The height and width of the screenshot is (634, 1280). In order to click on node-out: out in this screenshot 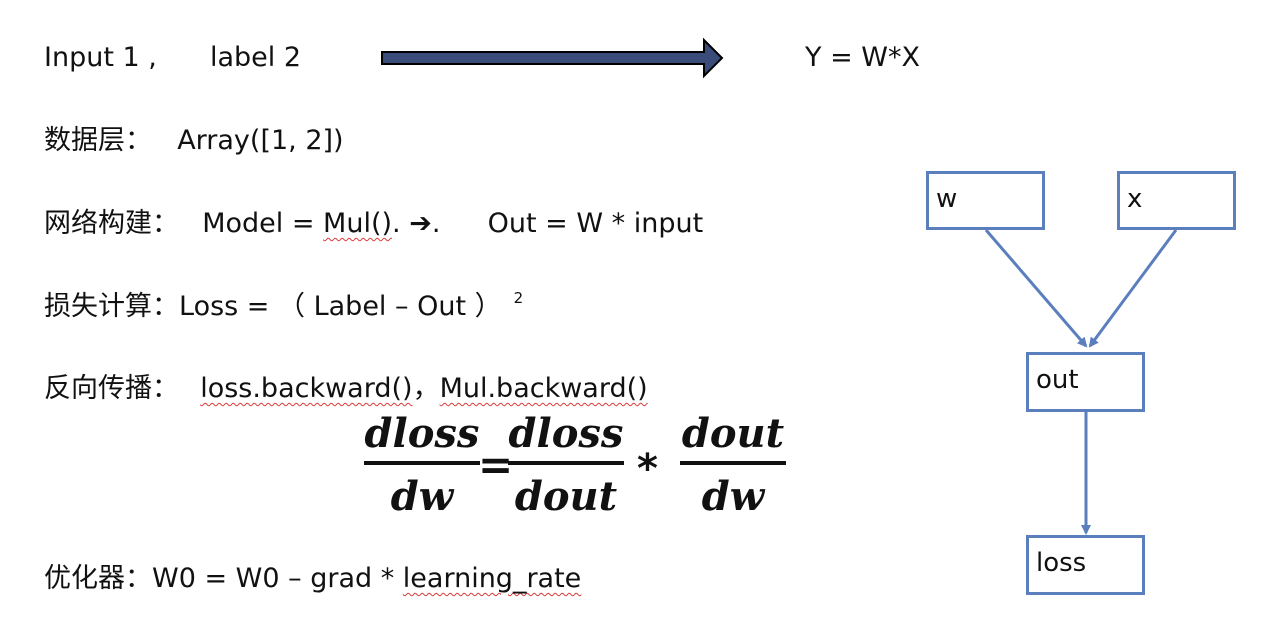, I will do `click(1085, 382)`.